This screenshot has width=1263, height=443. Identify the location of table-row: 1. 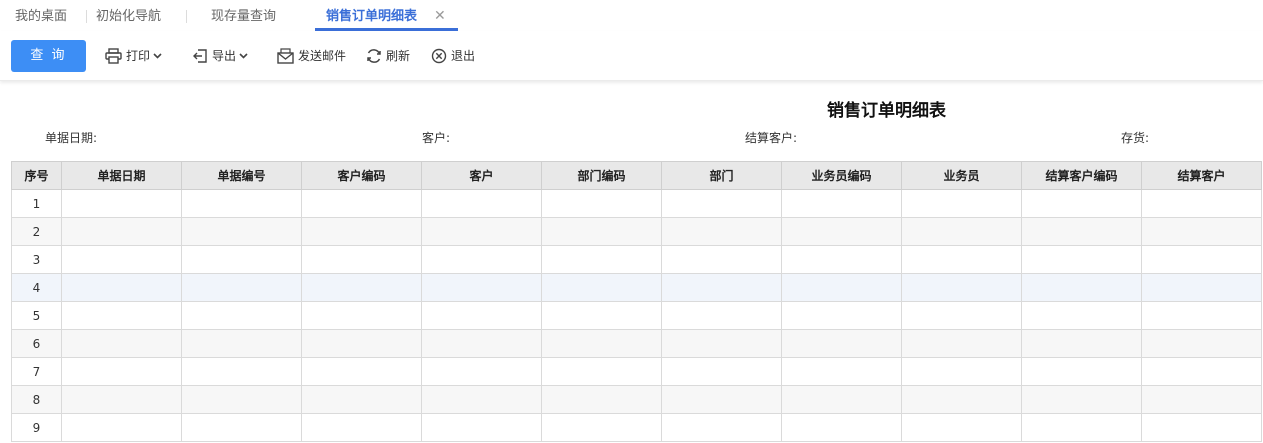
(636, 203).